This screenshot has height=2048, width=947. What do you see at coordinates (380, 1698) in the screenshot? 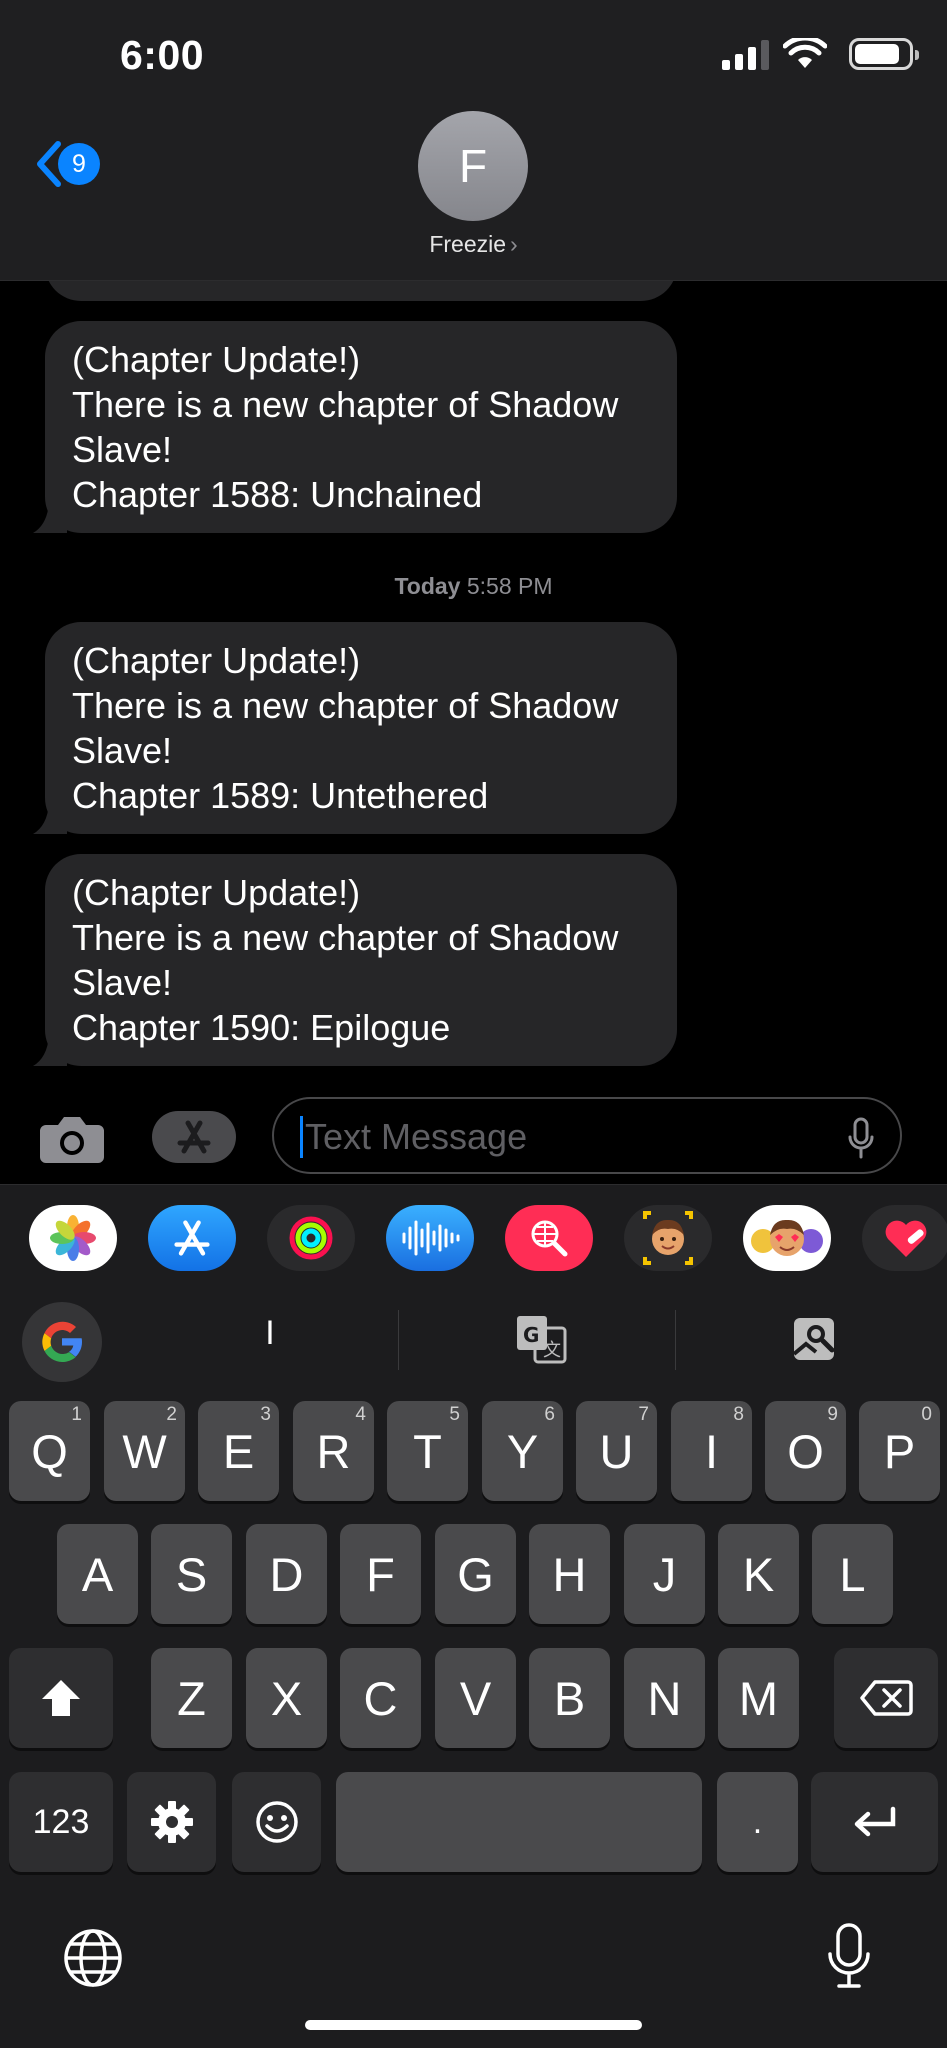
I see `key-c: C` at bounding box center [380, 1698].